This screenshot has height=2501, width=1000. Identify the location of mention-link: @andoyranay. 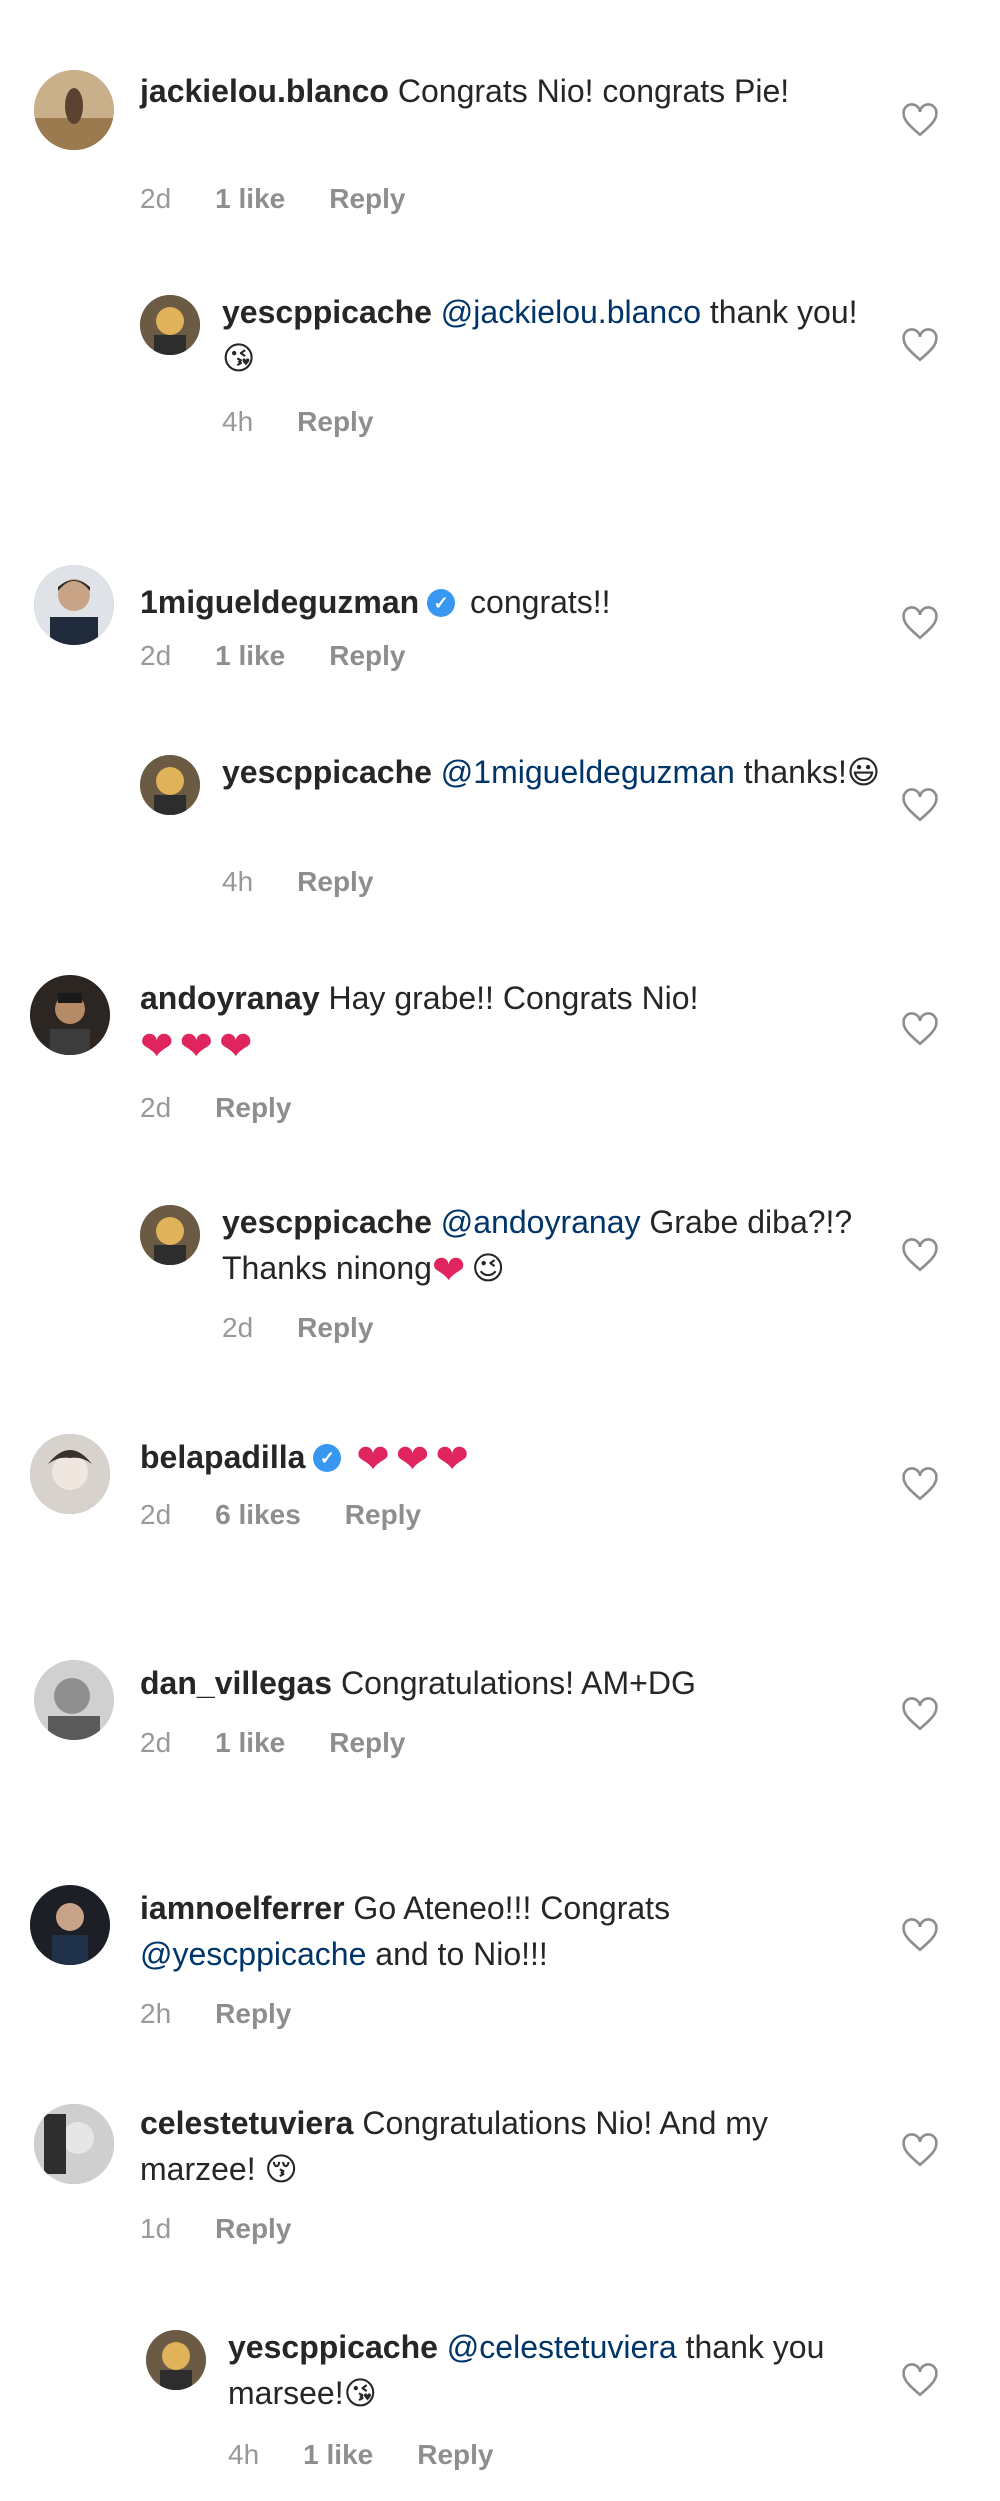
(541, 1222).